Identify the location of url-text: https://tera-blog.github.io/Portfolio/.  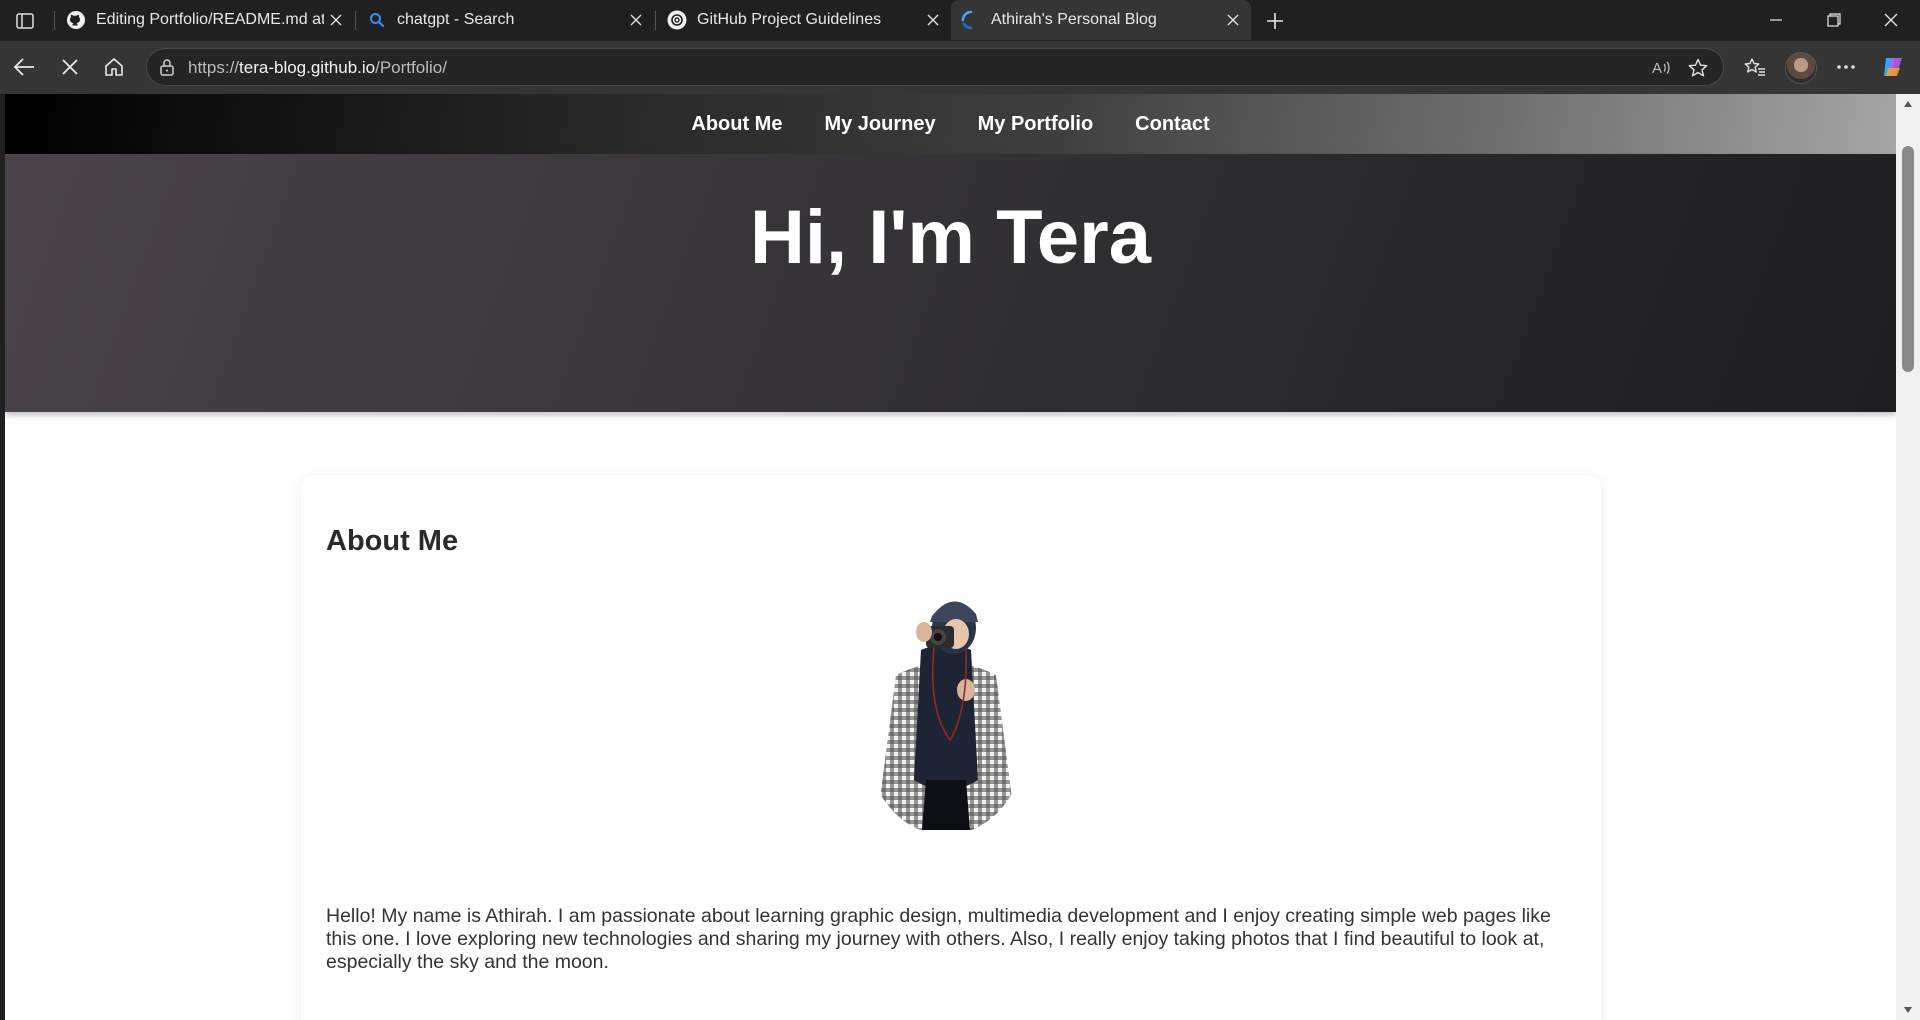
(317, 68).